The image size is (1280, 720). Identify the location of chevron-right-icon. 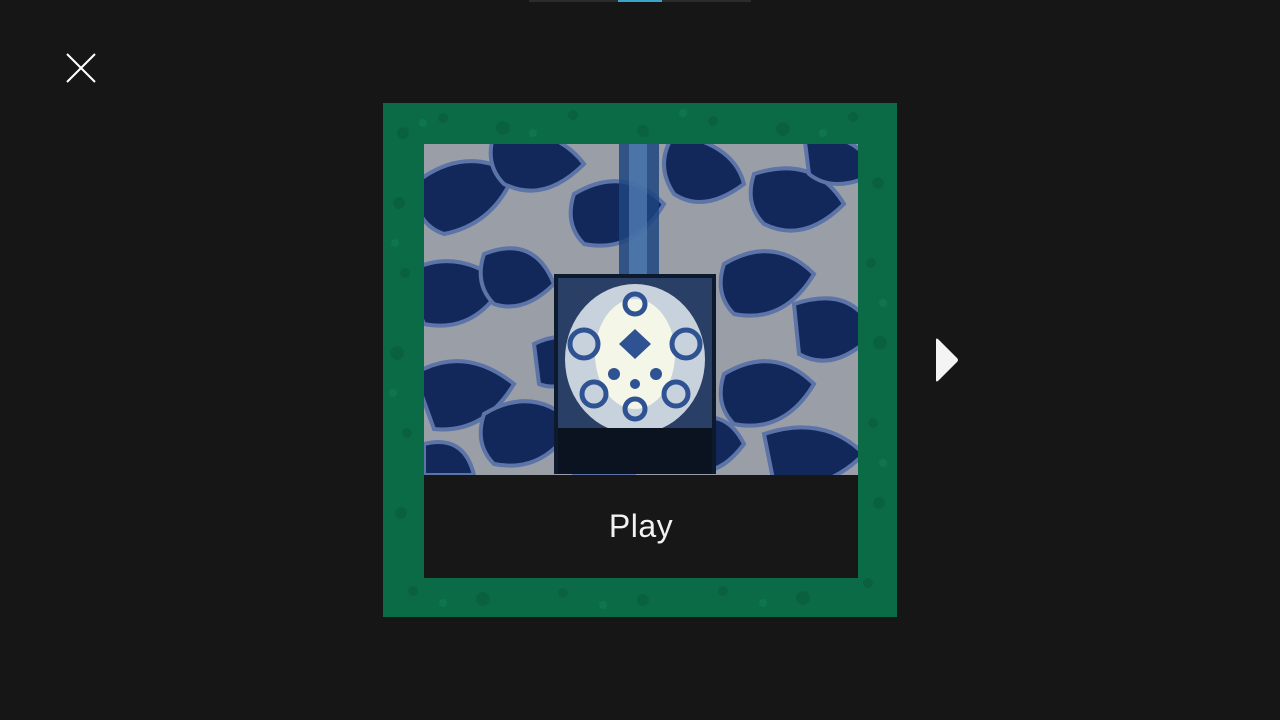
(947, 360).